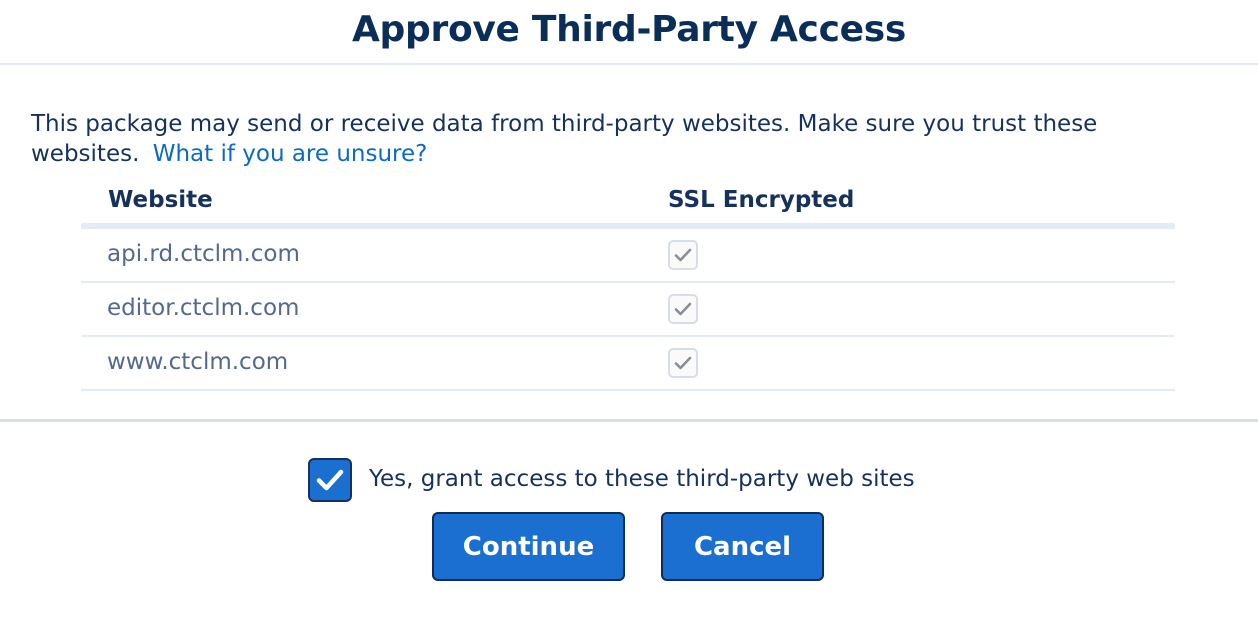 Image resolution: width=1258 pixels, height=620 pixels. I want to click on footer-divider, so click(629, 420).